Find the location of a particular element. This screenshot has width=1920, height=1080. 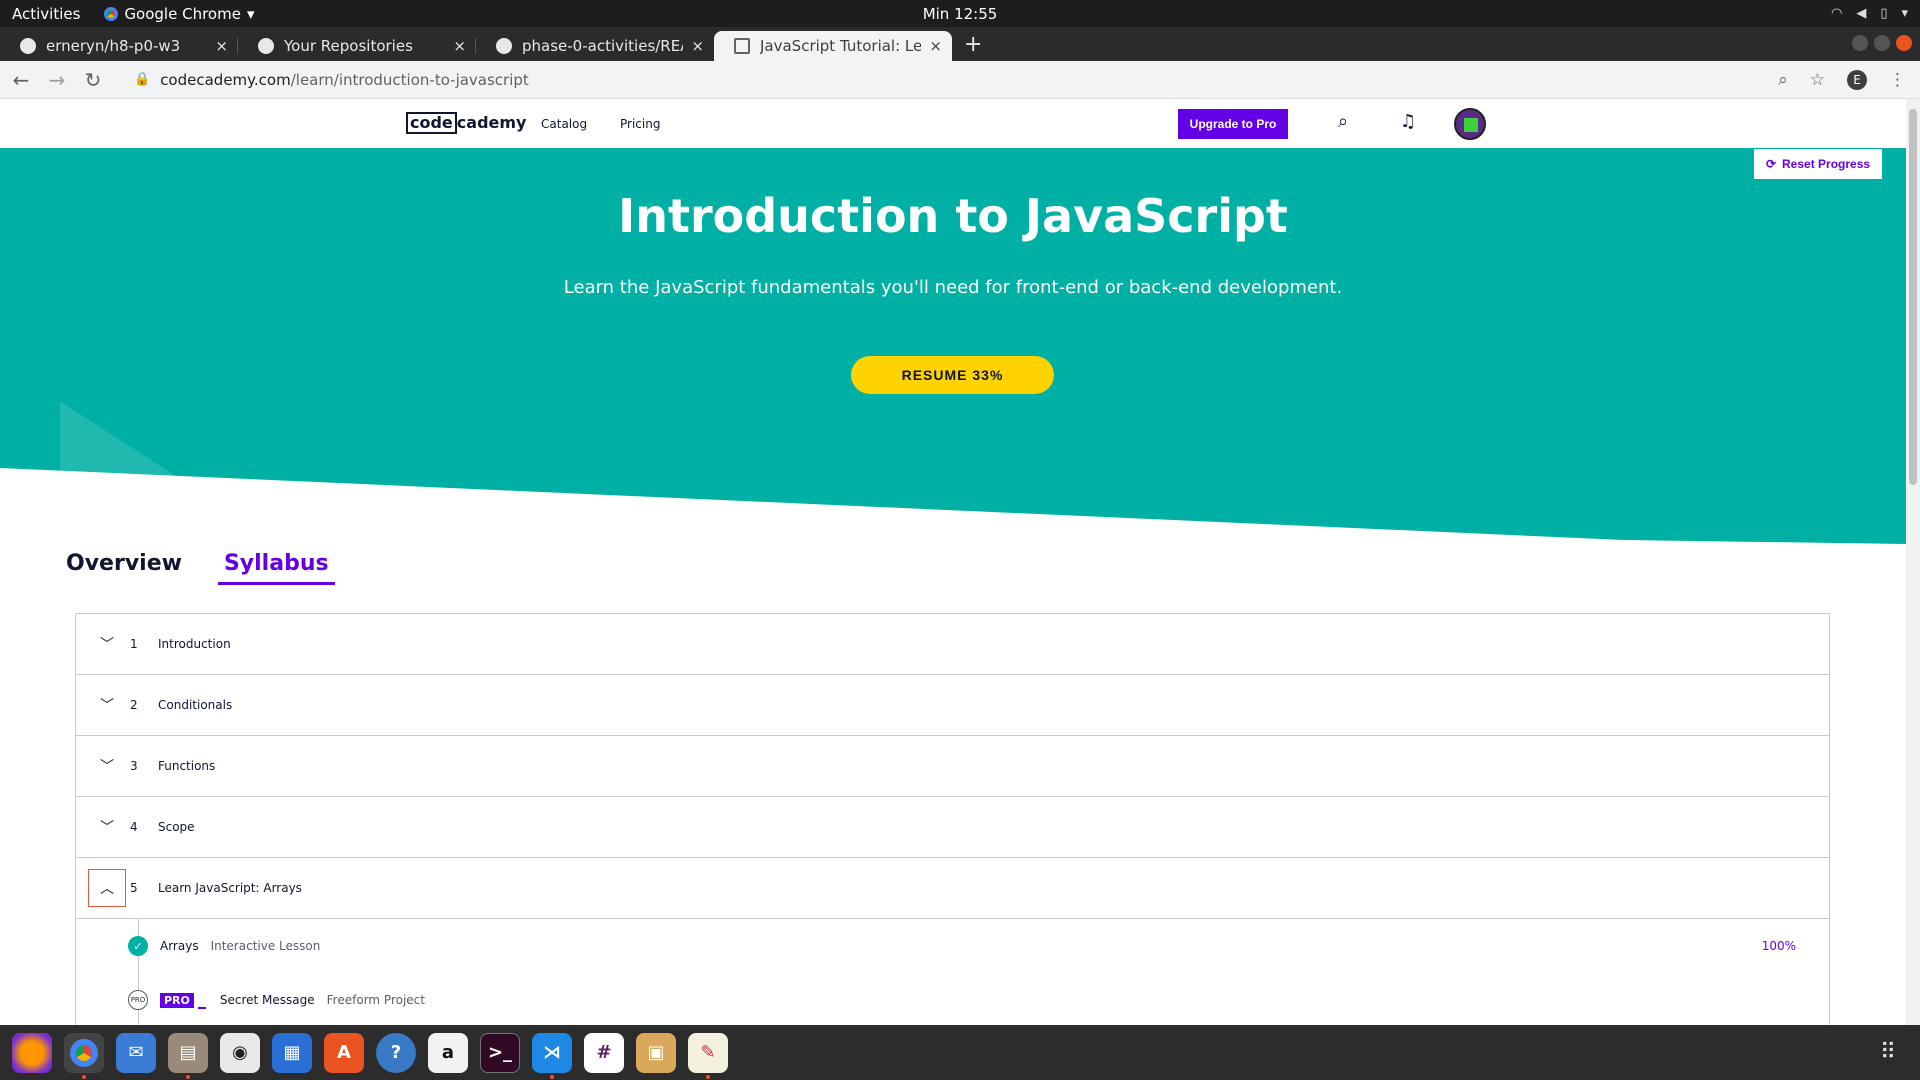

lesson-title: Arrays is located at coordinates (179, 946).